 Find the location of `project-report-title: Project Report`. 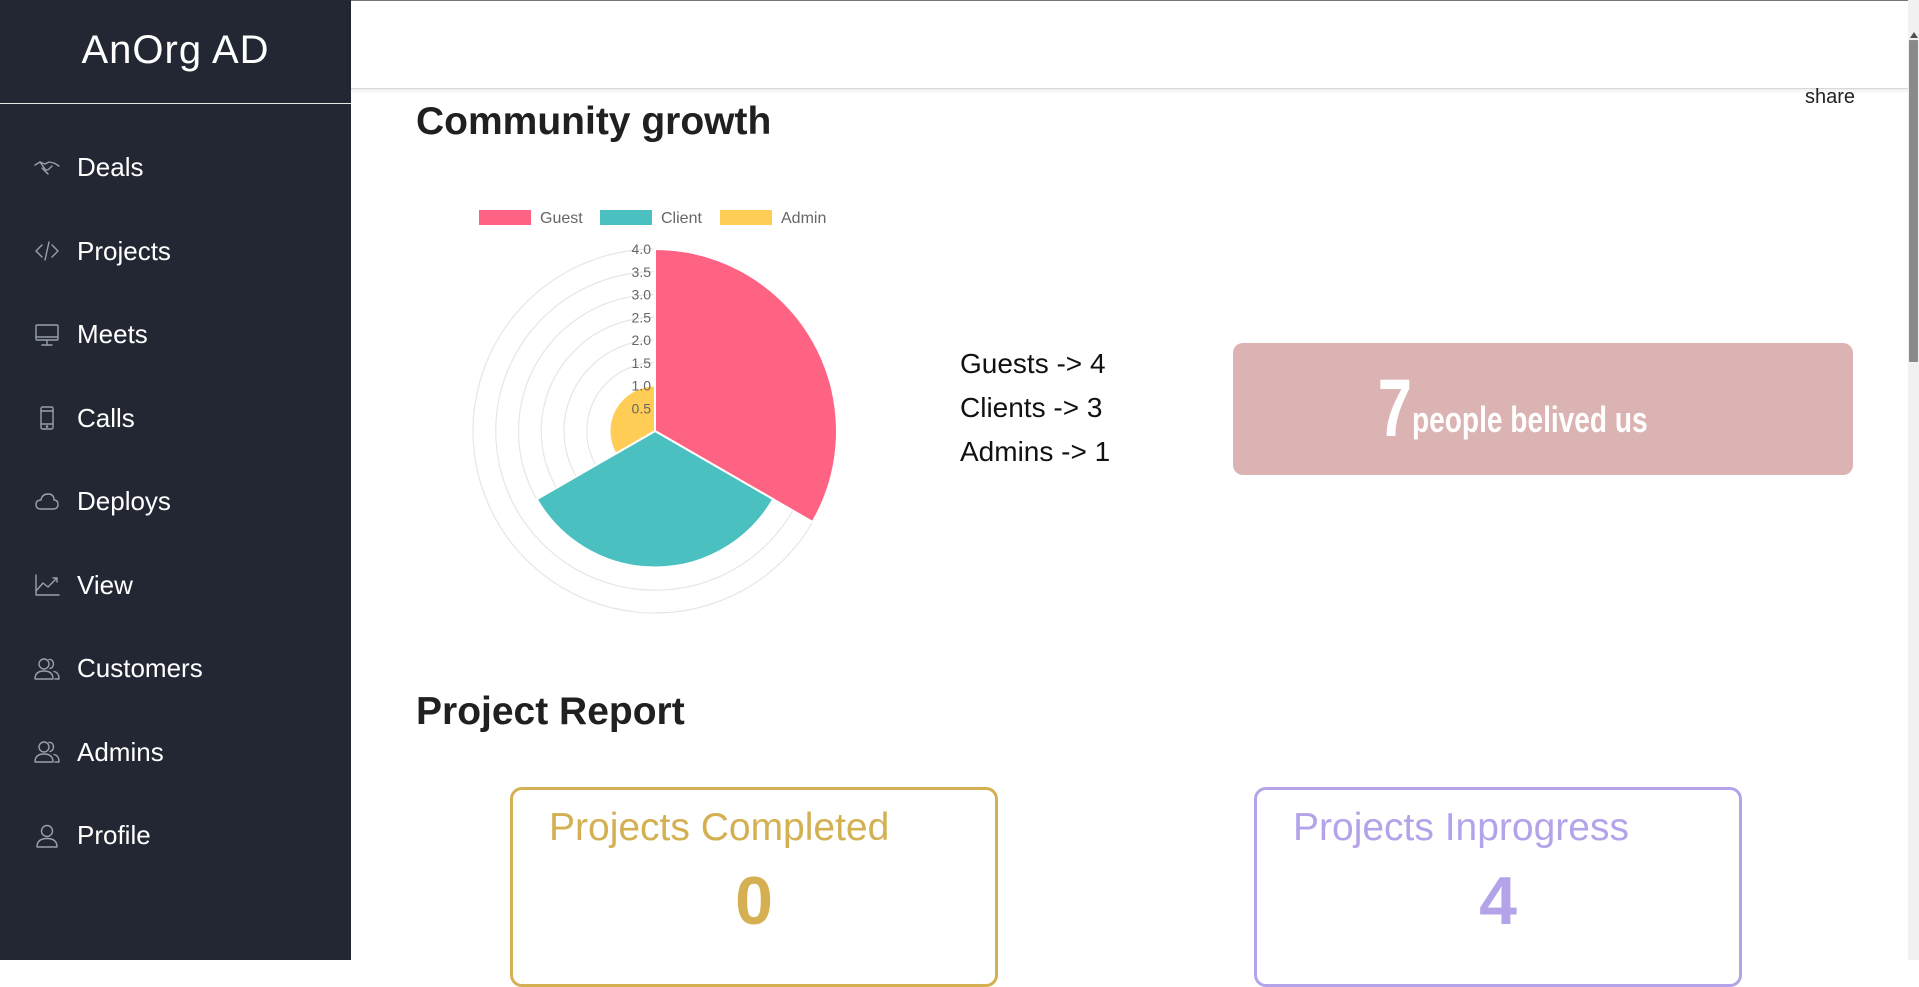

project-report-title: Project Report is located at coordinates (550, 711).